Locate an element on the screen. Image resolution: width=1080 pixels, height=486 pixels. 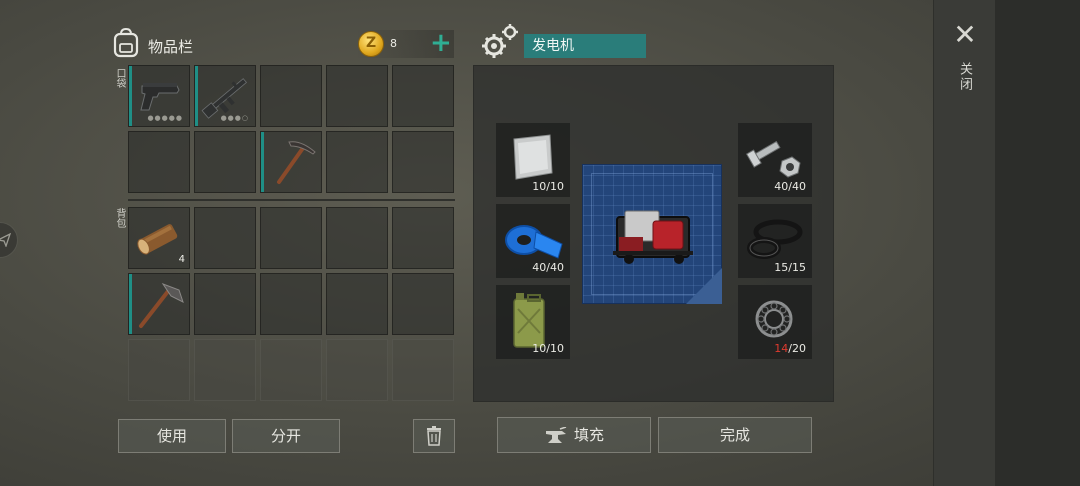
complete-button: 完成 is located at coordinates (735, 435).